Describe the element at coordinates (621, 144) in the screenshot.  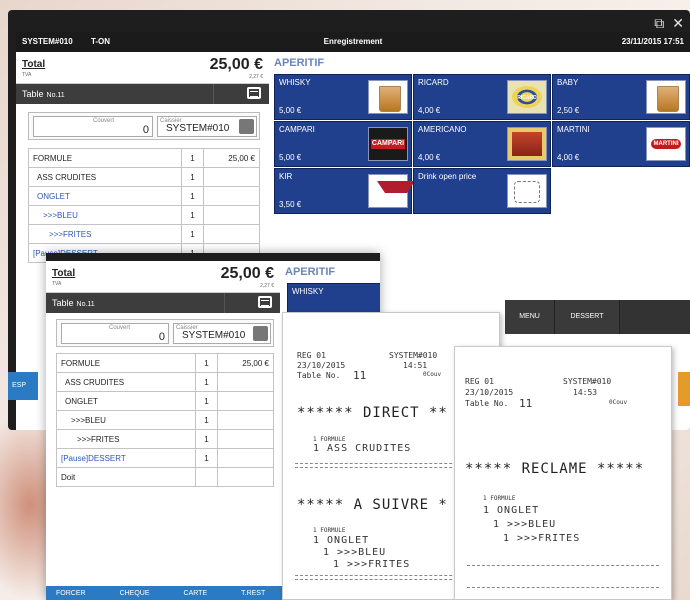
I see `product-tile-martini: MARTINI 4,00 € MARTINI` at that location.